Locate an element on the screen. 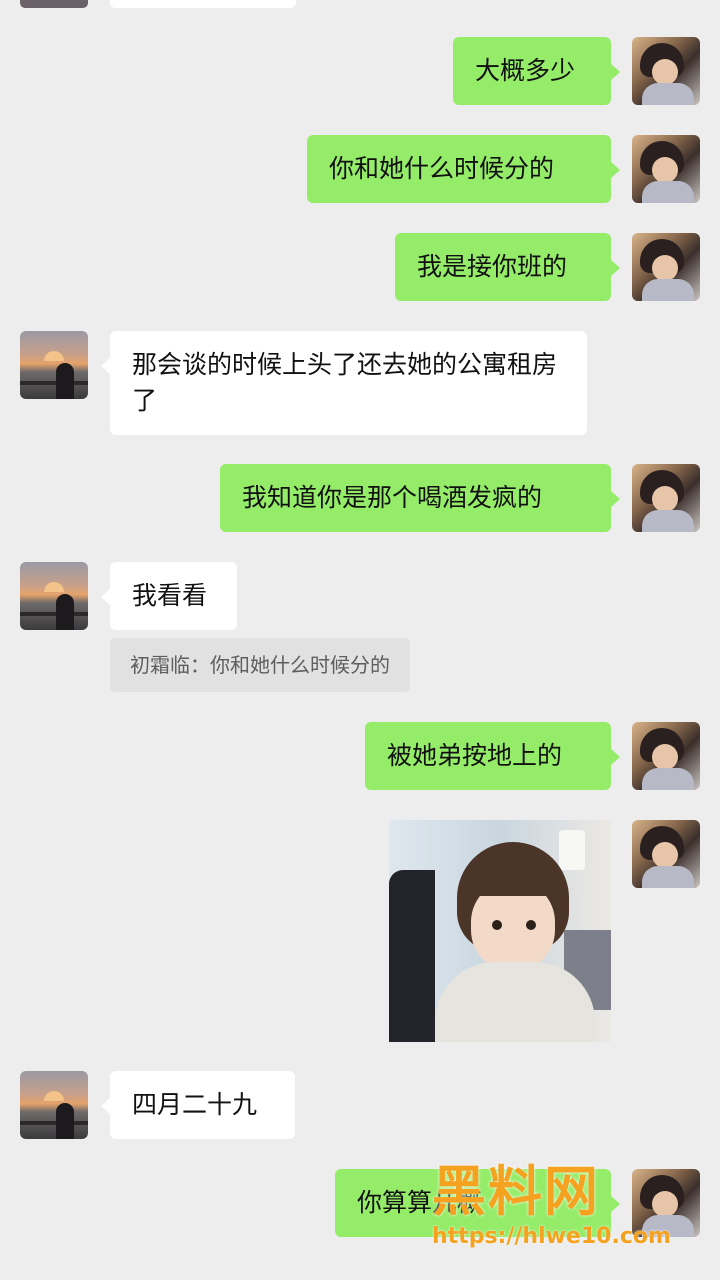  message-bubble-sent: 我知道你是那个喝酒发疯的 is located at coordinates (420, 498).